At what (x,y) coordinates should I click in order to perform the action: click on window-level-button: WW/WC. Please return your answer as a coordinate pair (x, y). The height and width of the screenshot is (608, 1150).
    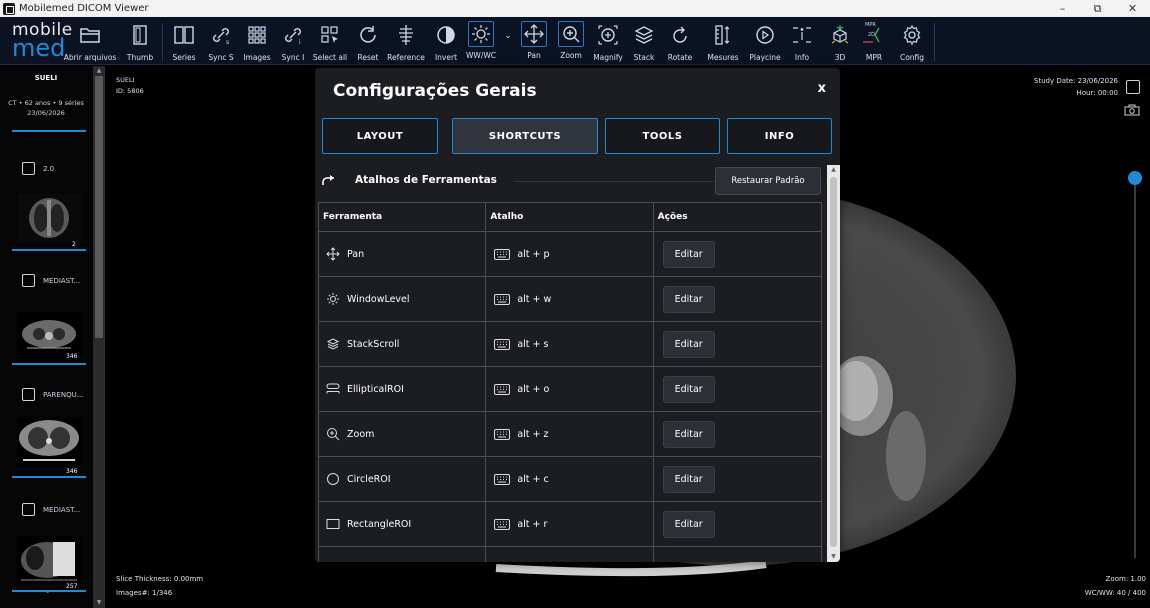
    Looking at the image, I should click on (481, 42).